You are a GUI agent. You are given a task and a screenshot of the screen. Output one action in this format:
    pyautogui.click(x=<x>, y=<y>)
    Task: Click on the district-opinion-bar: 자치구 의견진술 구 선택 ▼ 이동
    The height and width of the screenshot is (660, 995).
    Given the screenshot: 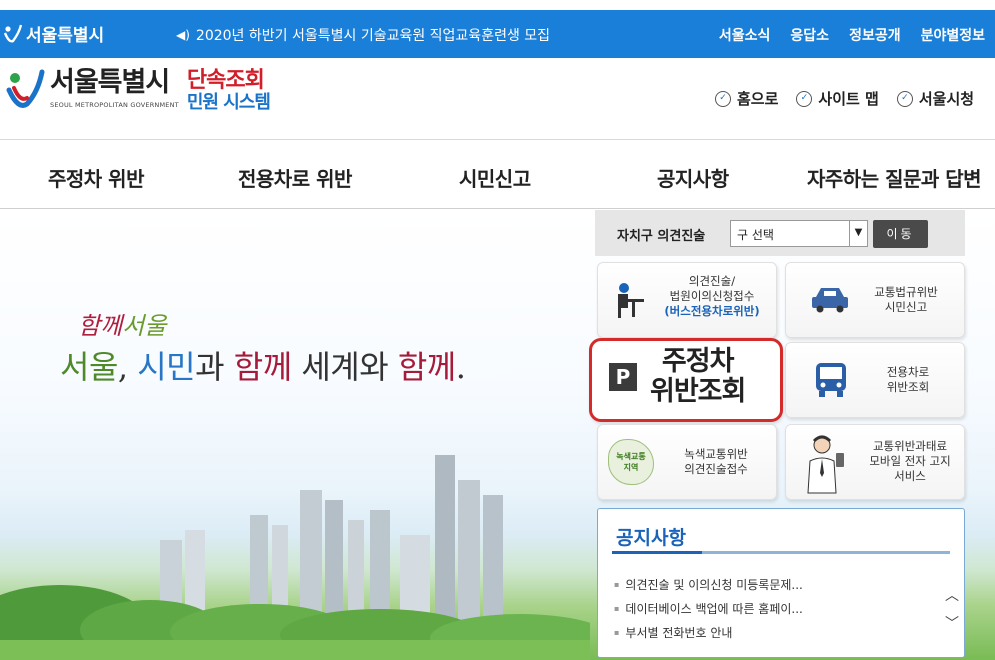 What is the action you would take?
    pyautogui.click(x=780, y=233)
    